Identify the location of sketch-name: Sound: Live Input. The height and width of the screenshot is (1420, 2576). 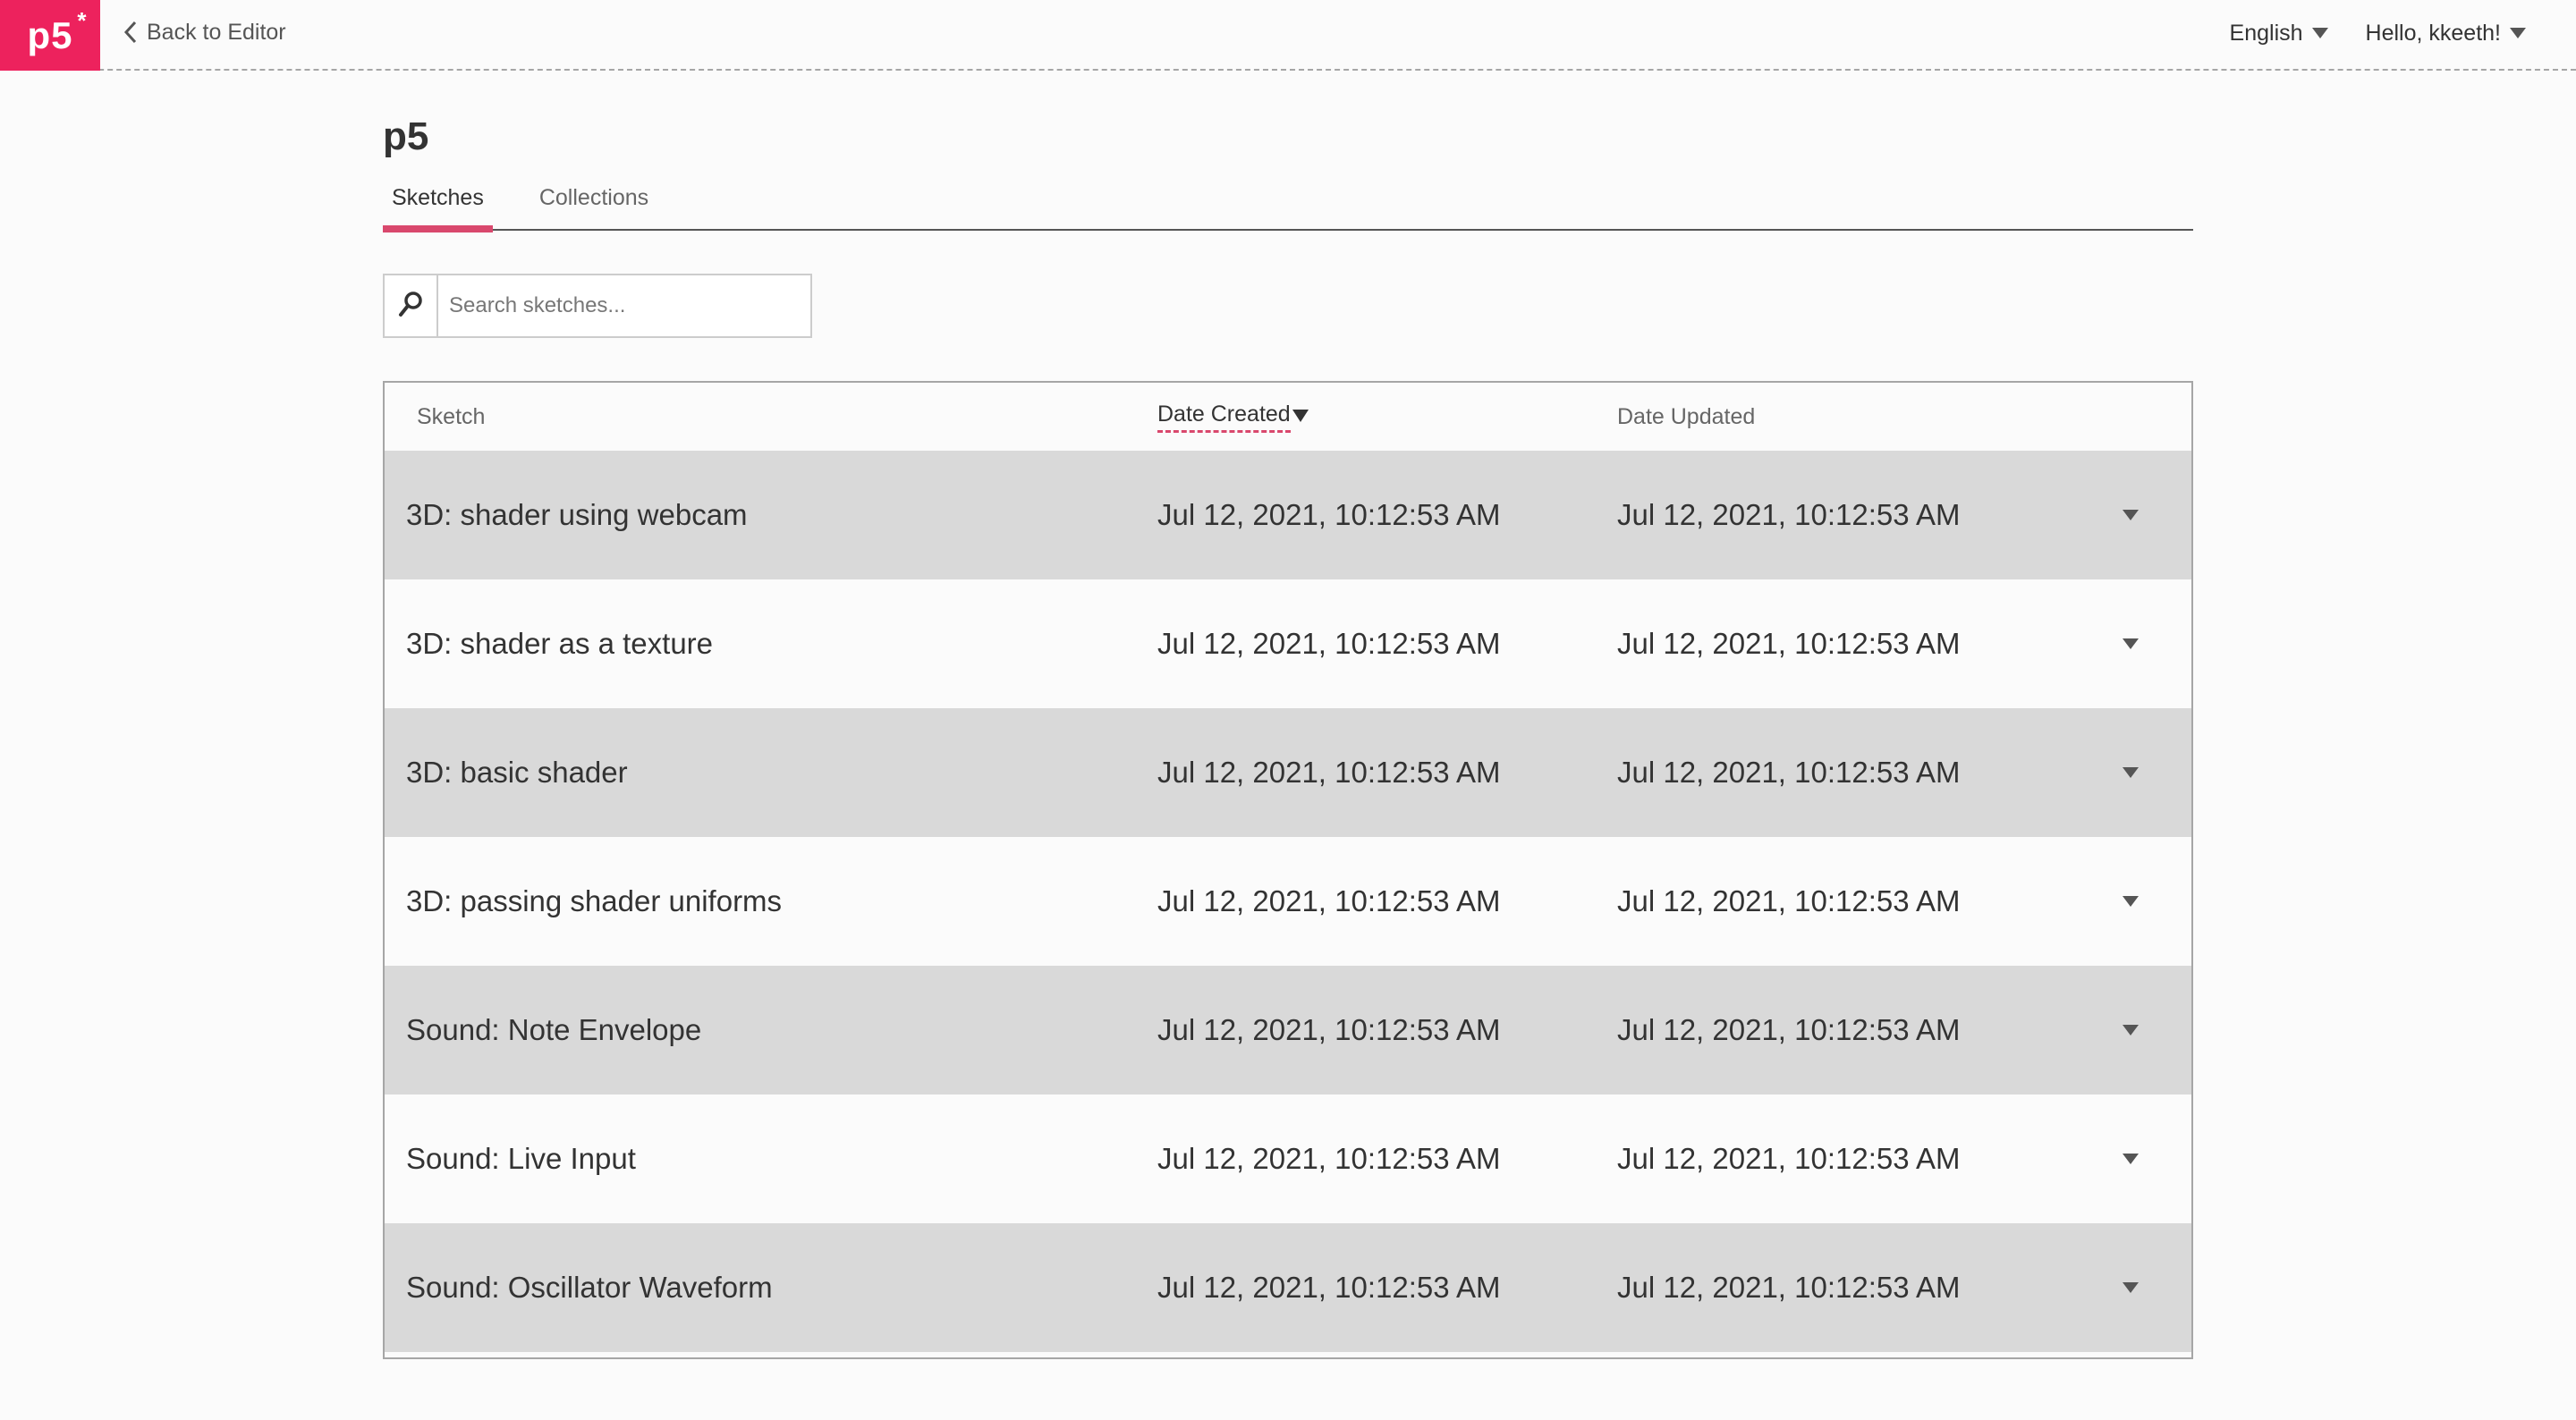
(771, 1159).